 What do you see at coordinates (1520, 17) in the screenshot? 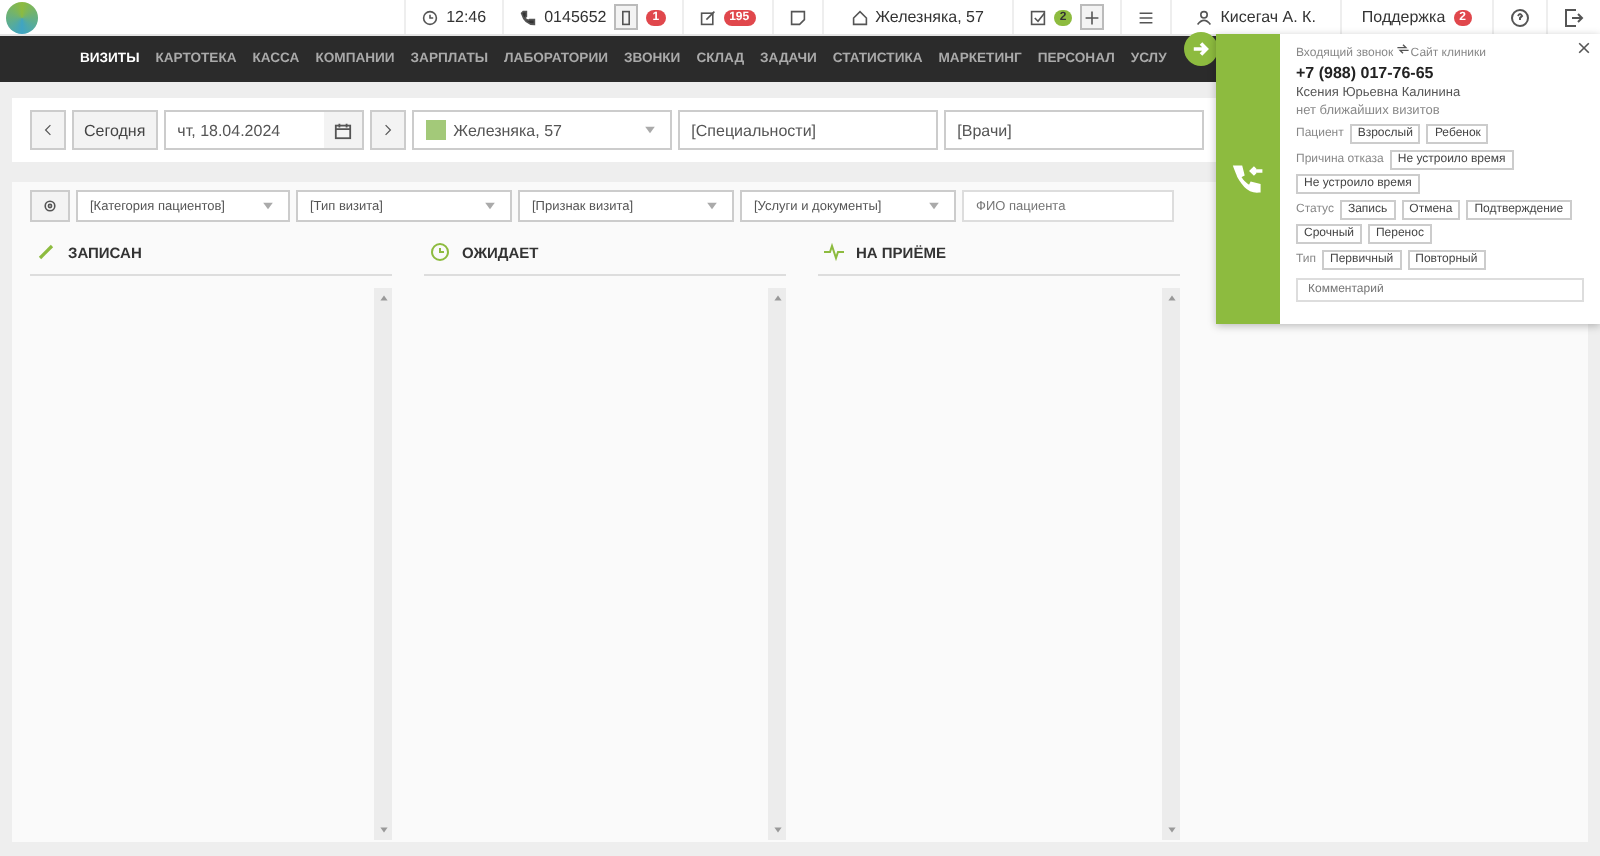
I see `help-icon` at bounding box center [1520, 17].